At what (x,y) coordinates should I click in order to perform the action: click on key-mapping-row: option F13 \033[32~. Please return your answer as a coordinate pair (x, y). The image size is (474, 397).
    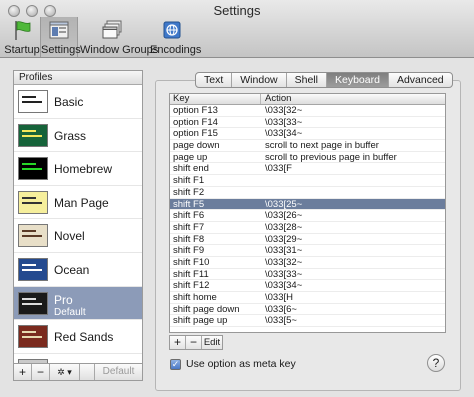
    Looking at the image, I should click on (307, 111).